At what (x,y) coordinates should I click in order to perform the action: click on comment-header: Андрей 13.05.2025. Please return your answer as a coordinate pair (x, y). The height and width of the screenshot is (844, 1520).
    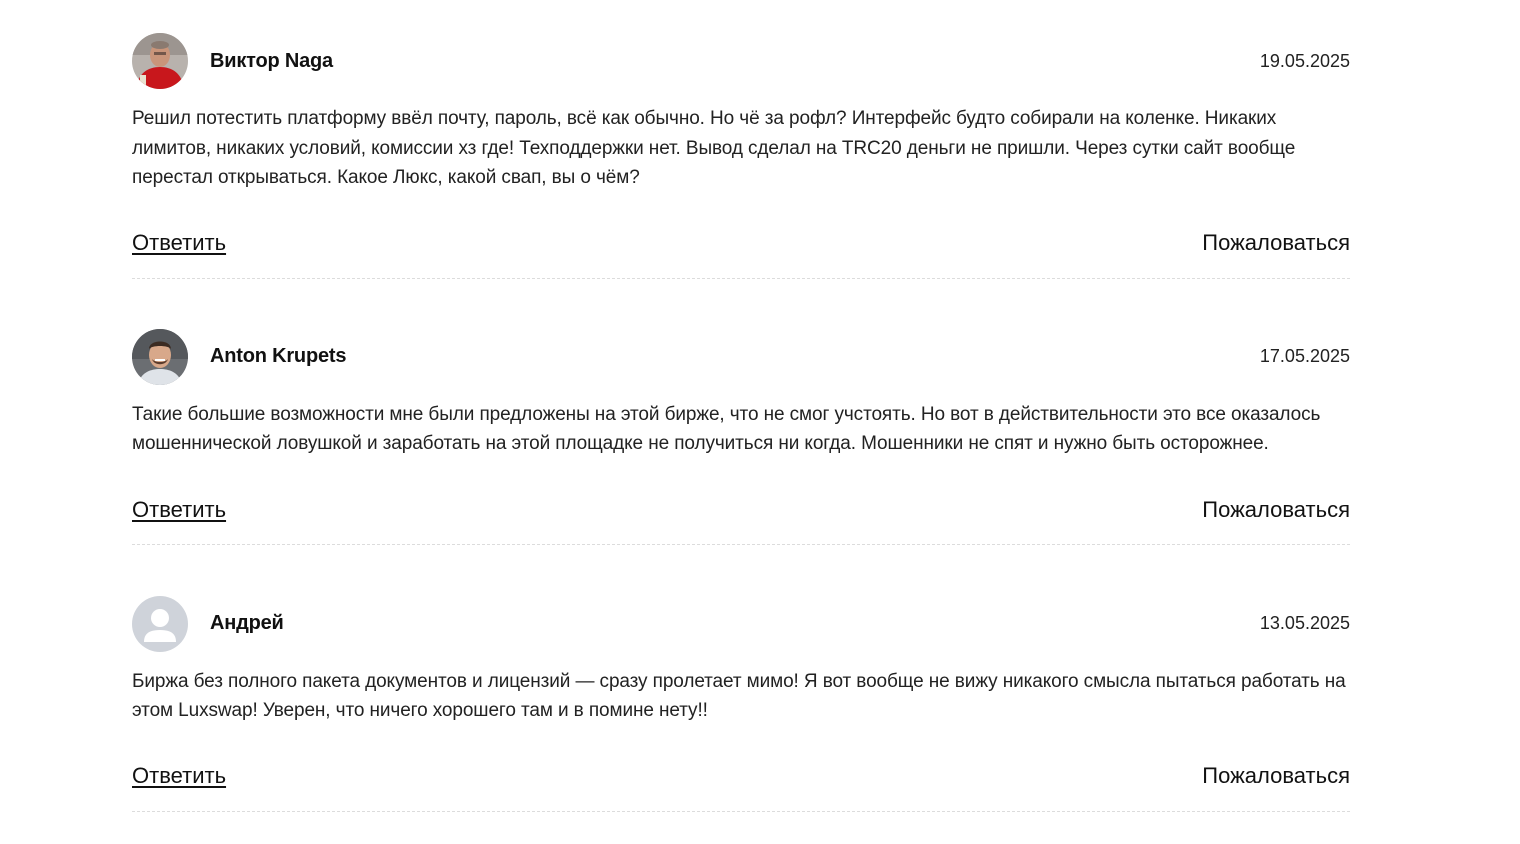
    Looking at the image, I should click on (741, 623).